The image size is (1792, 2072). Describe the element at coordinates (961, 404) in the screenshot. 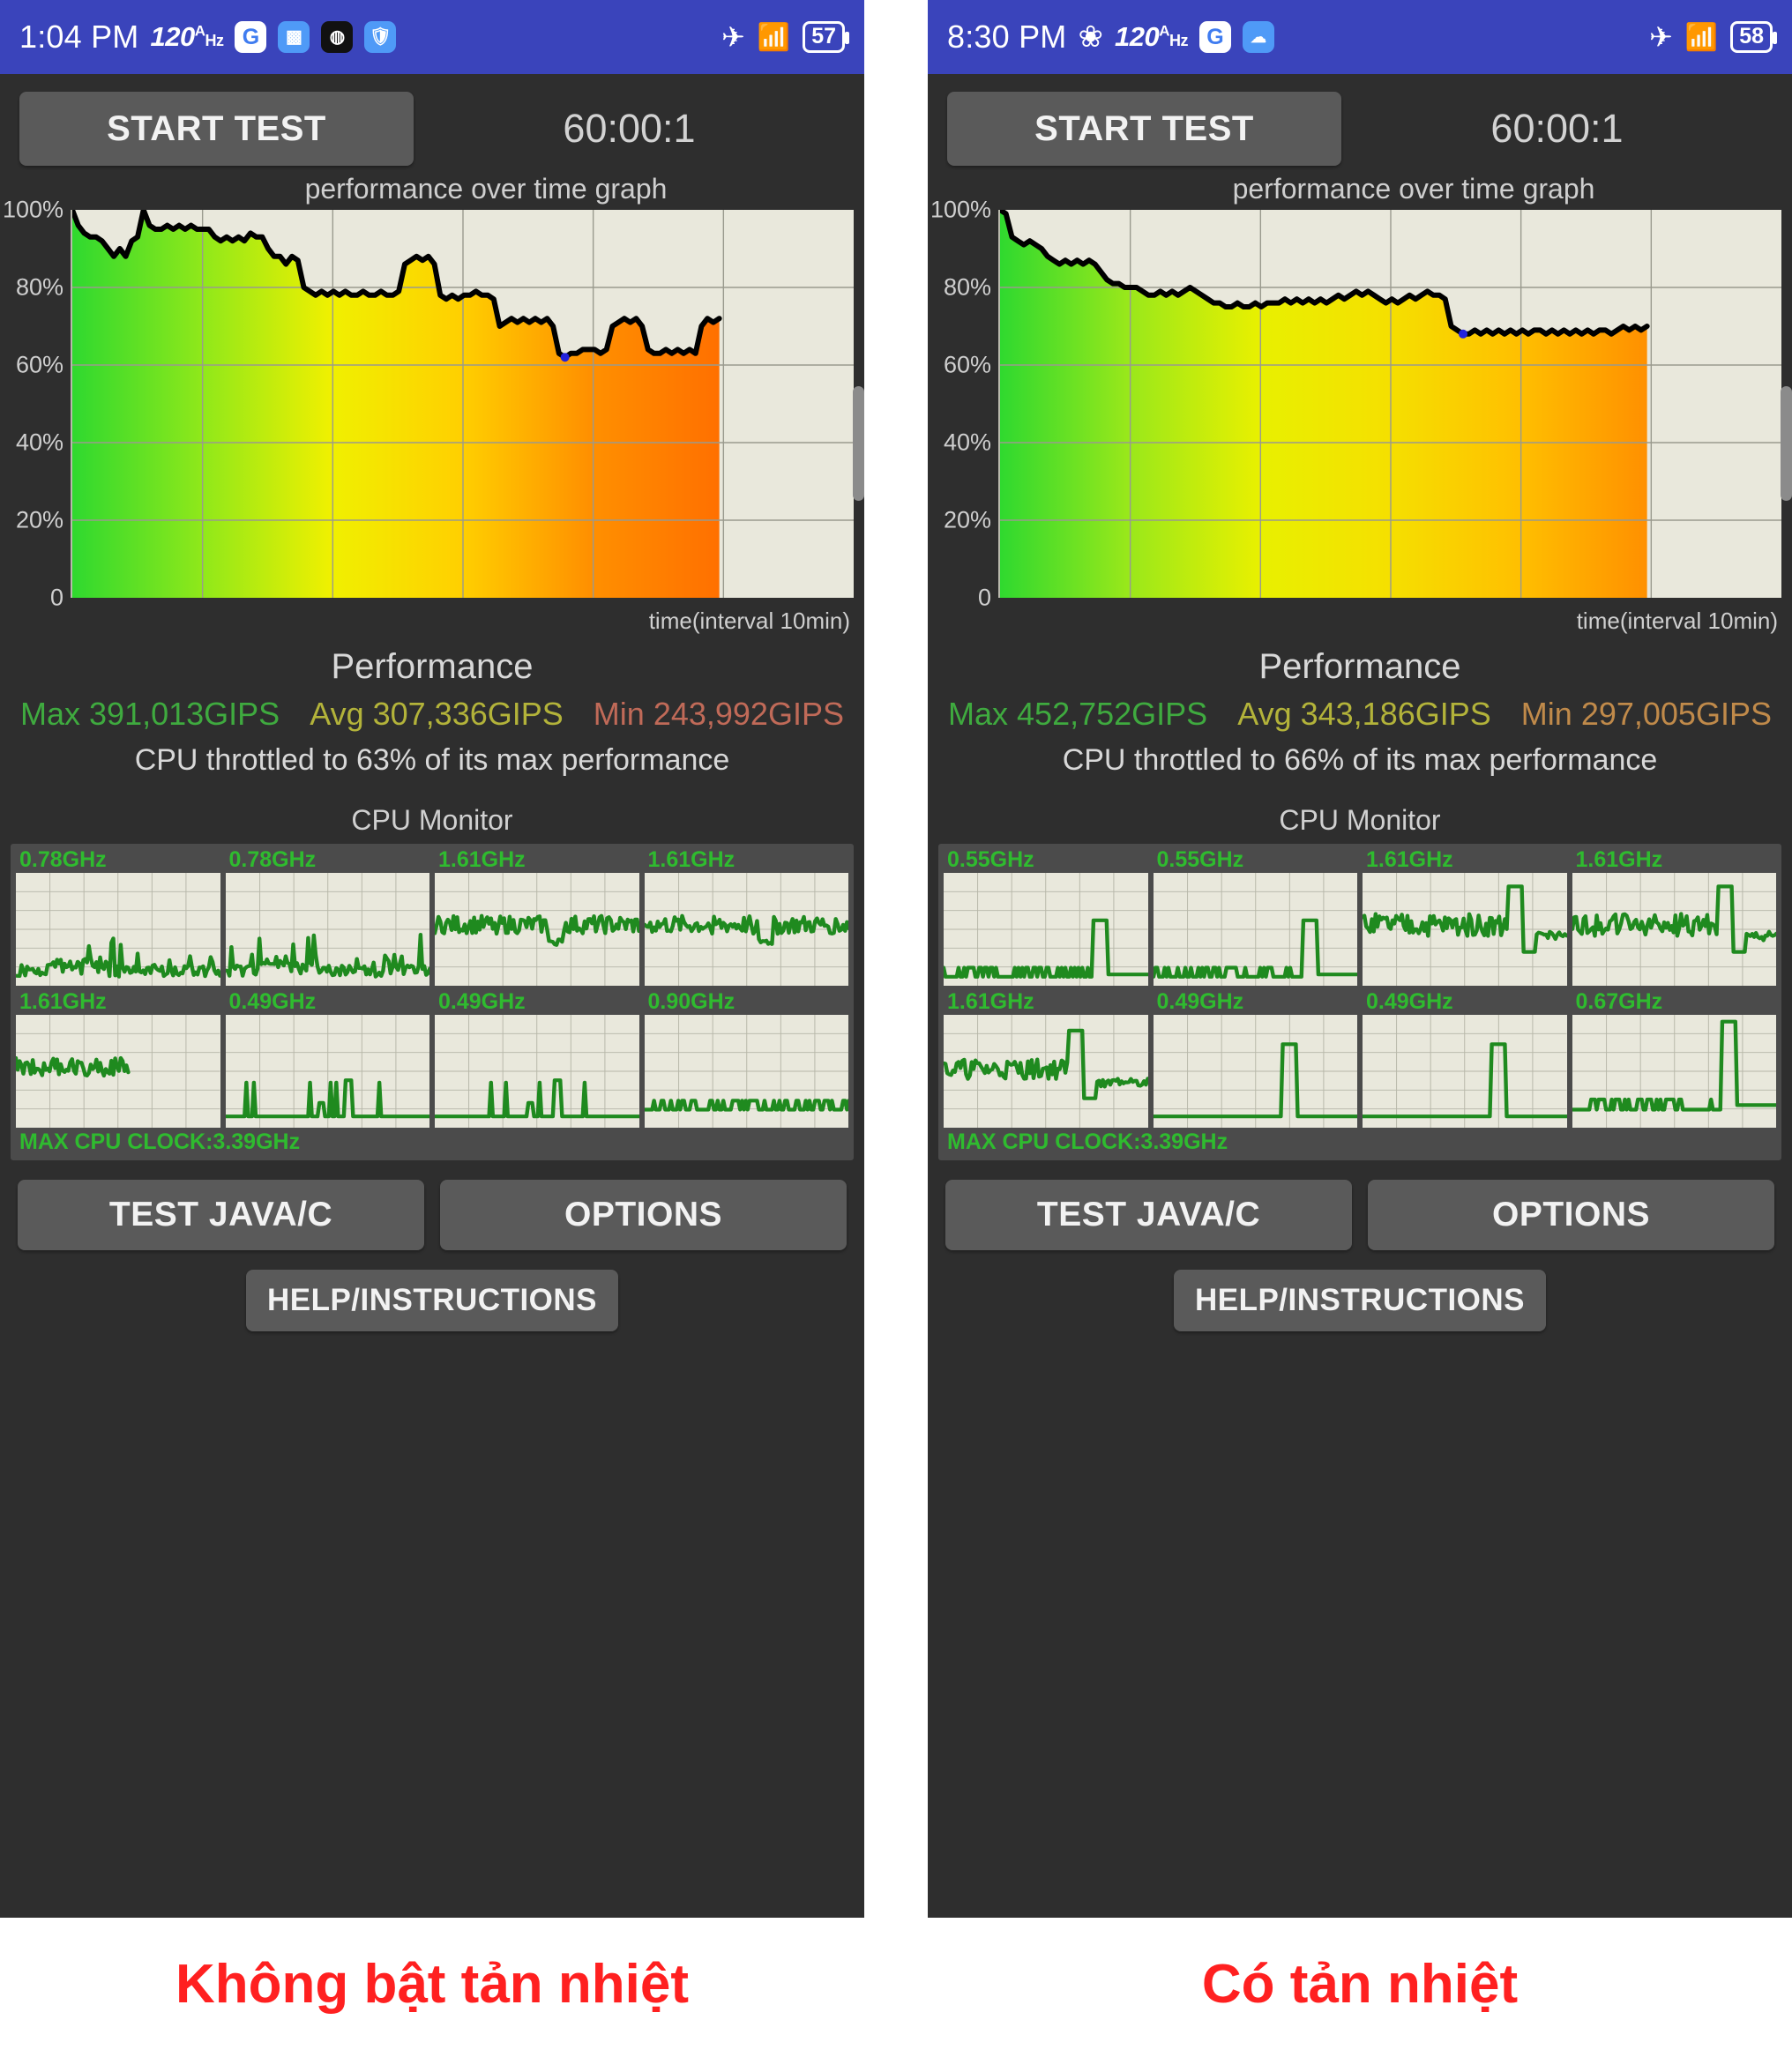

I see `y-axis-labels: 100% 80% 60% 40% 20% 0` at that location.